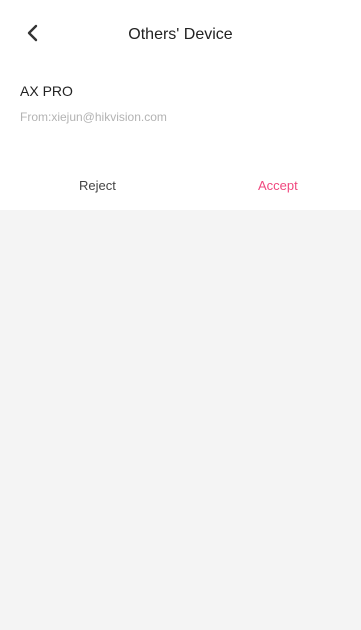  Describe the element at coordinates (97, 185) in the screenshot. I see `reject-button: Reject` at that location.